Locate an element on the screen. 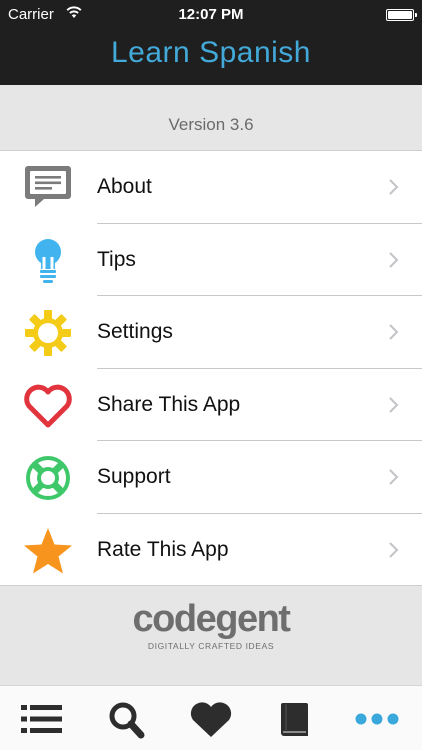 The width and height of the screenshot is (422, 750). menu-item-label: Share This App is located at coordinates (169, 404).